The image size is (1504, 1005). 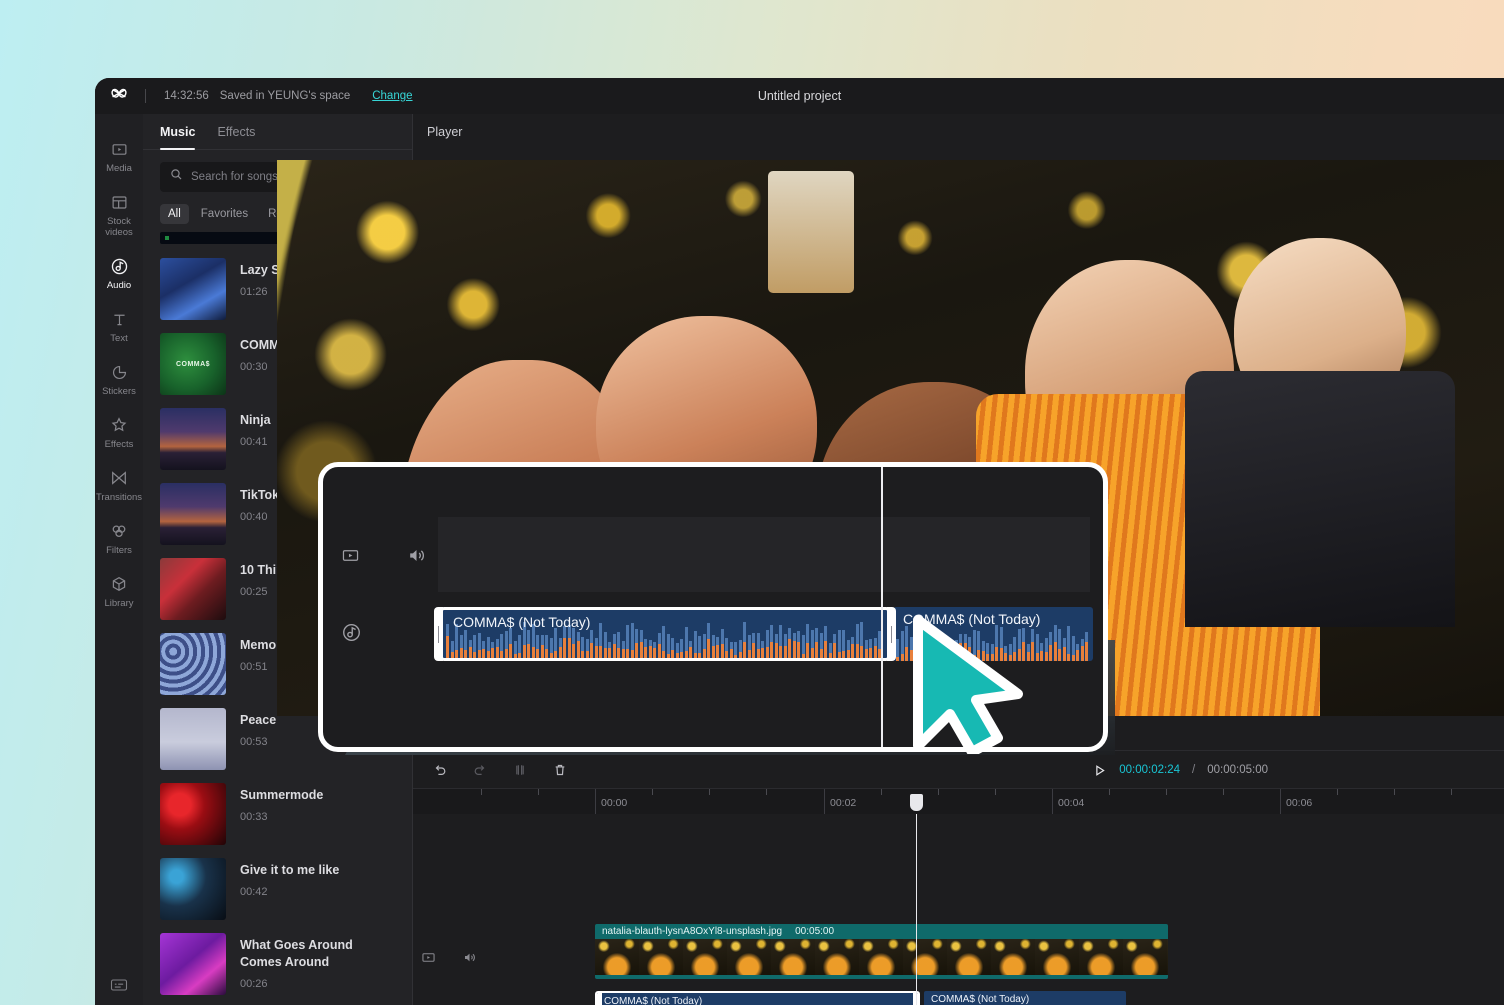 I want to click on sidebar-item-stickers: Stickers, so click(x=119, y=379).